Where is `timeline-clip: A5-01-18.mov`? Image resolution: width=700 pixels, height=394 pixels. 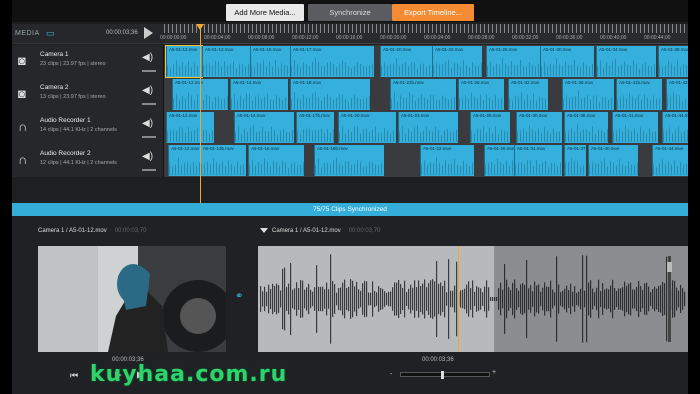
timeline-clip: A5-01-18.mov is located at coordinates (330, 94).